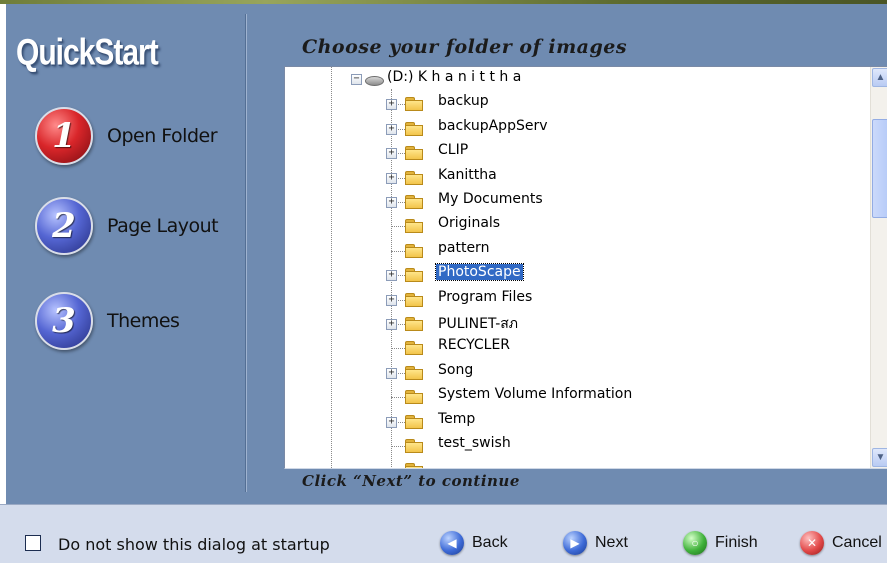 This screenshot has height=563, width=887. Describe the element at coordinates (878, 267) in the screenshot. I see `tree-scrollbar: ▲ ▼` at that location.